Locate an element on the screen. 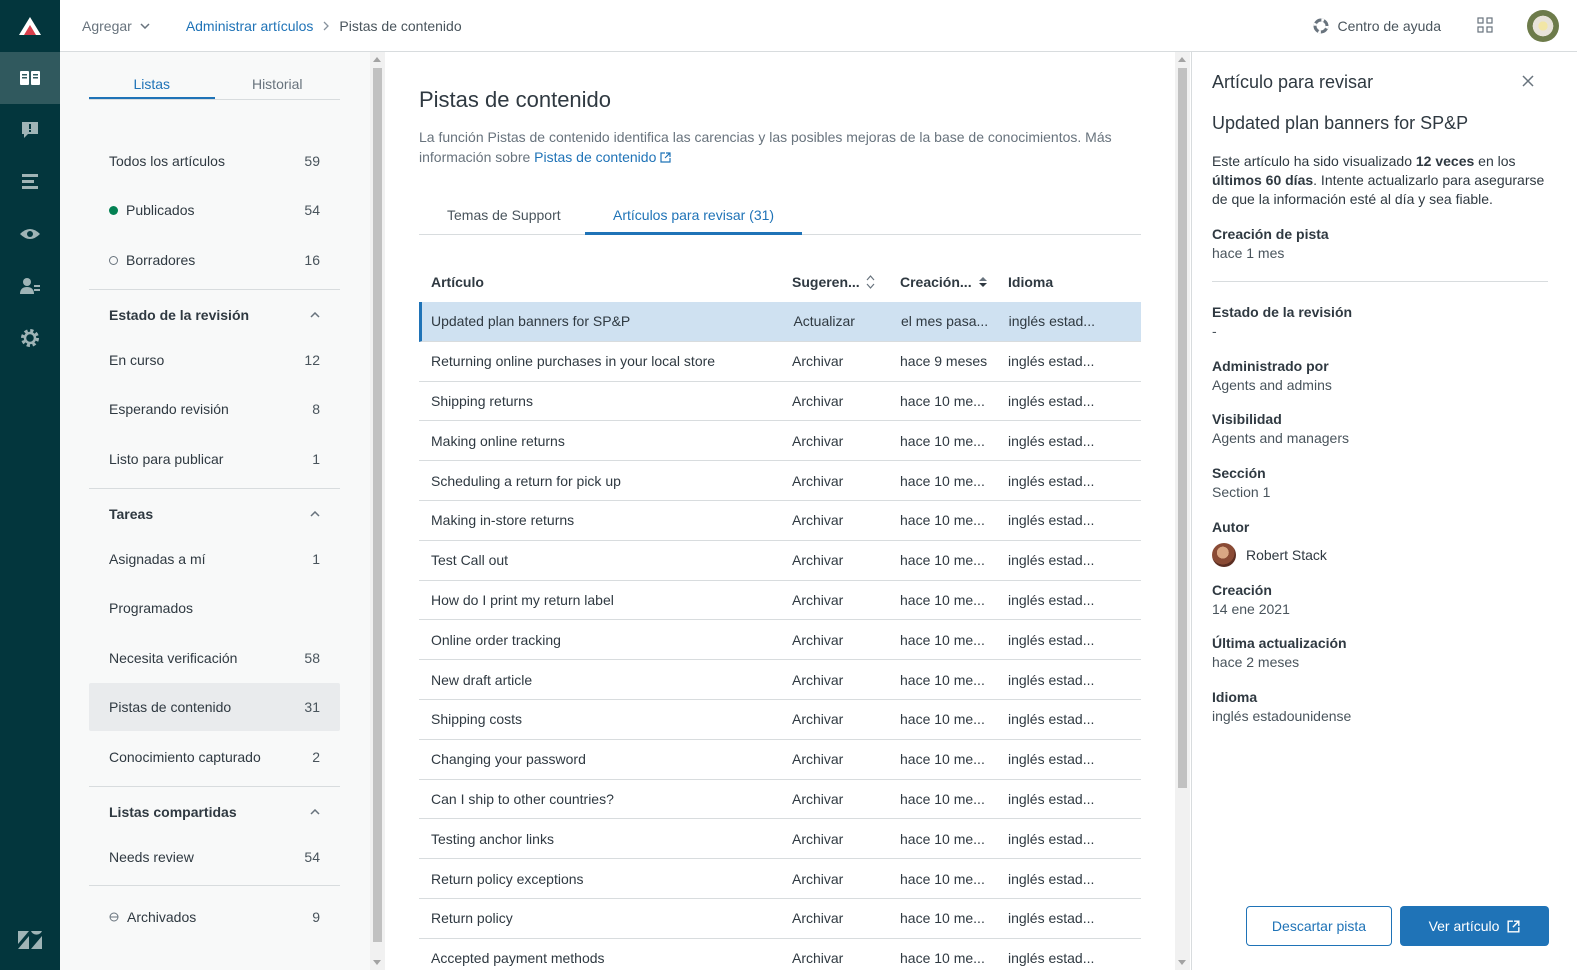  column-header-article: Artículo is located at coordinates (599, 282).